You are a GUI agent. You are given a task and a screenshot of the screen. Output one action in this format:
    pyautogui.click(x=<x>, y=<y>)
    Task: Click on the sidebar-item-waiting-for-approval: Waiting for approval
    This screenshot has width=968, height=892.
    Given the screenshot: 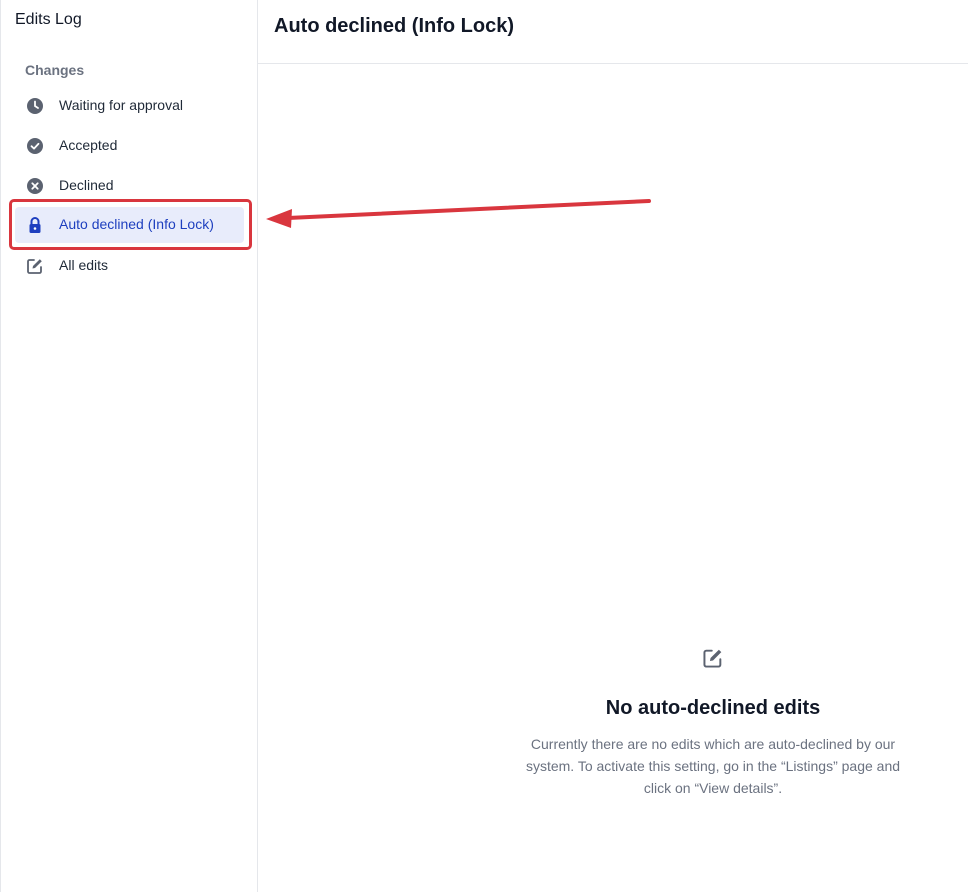 What is the action you would take?
    pyautogui.click(x=129, y=106)
    